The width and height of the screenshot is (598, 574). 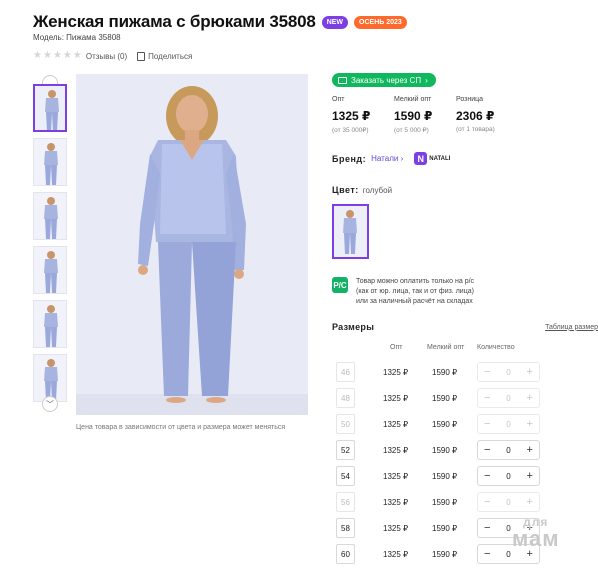 What do you see at coordinates (345, 528) in the screenshot?
I see `size-chip: 58` at bounding box center [345, 528].